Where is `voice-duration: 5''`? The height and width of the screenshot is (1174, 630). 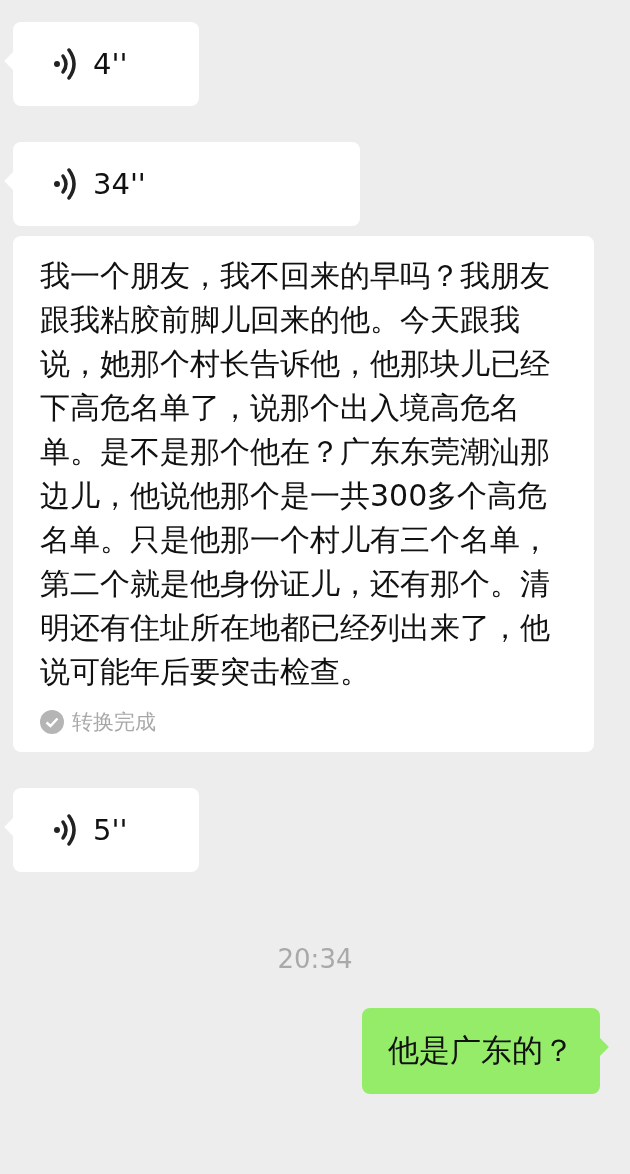 voice-duration: 5'' is located at coordinates (110, 830).